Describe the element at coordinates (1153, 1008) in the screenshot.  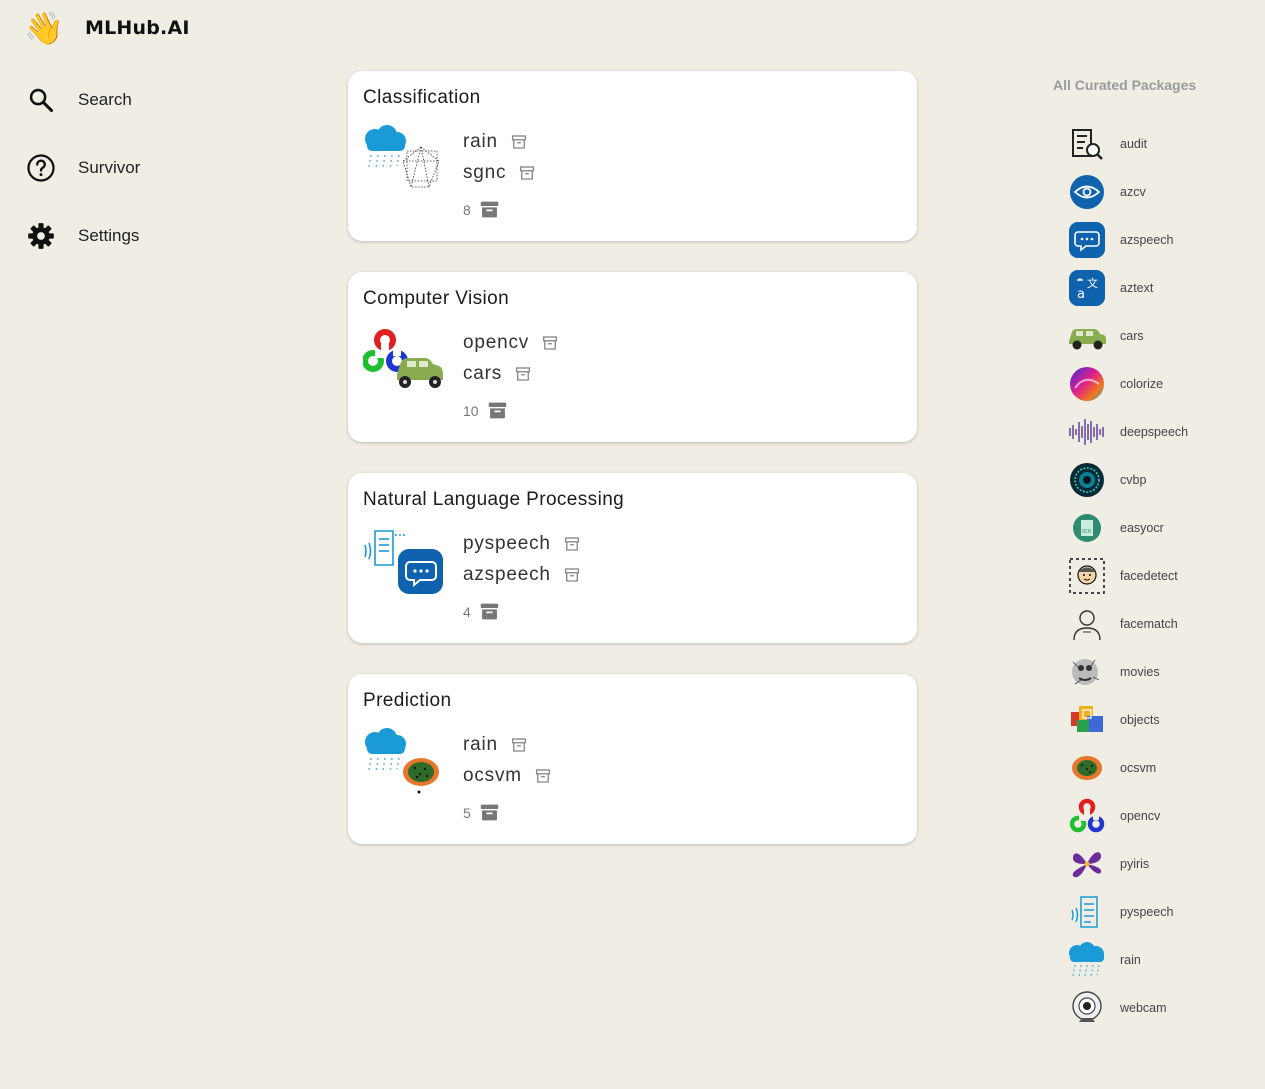
I see `curated-item-webcam: webcam` at that location.